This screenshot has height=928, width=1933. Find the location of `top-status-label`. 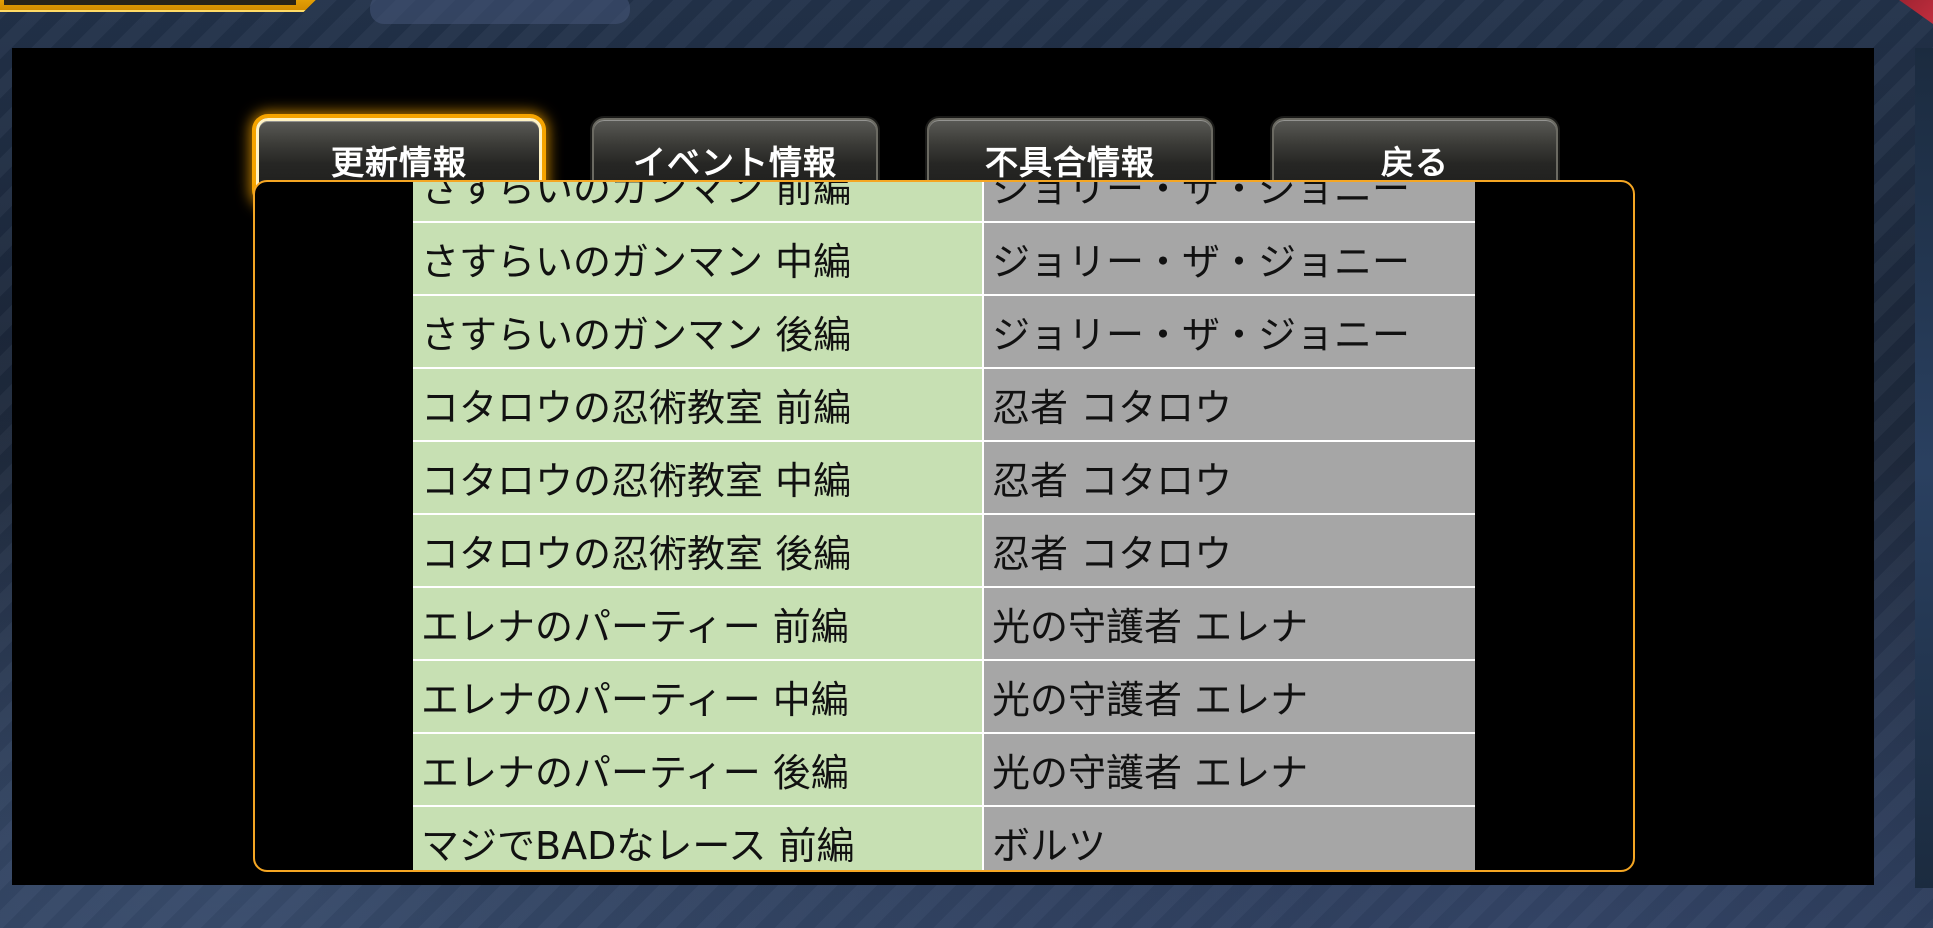

top-status-label is located at coordinates (500, 12).